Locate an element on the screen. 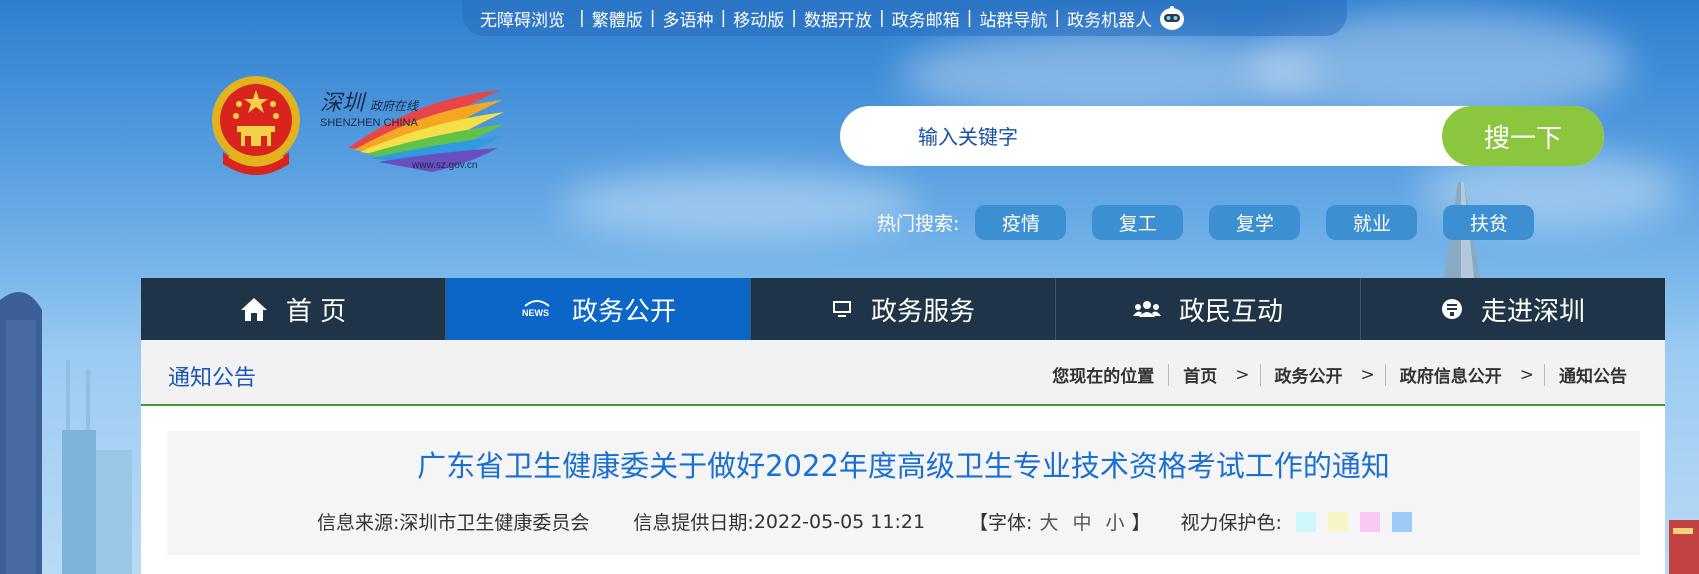 This screenshot has height=574, width=1699. source-value: 深圳市卫生健康委员会 is located at coordinates (494, 523).